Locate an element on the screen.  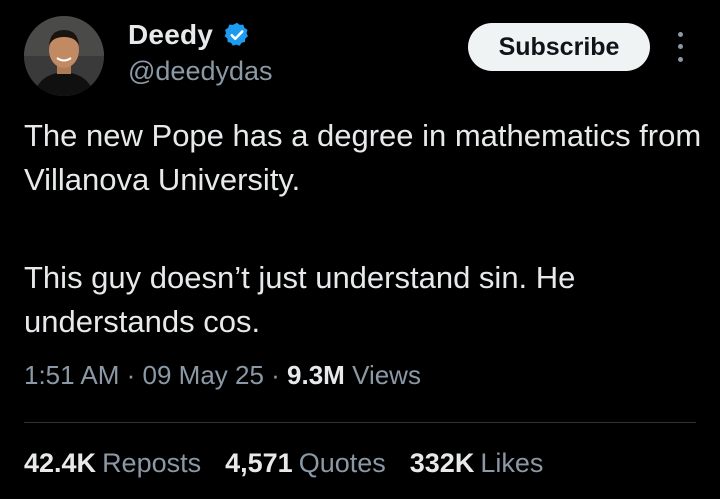
subscribe-button: Subscribe is located at coordinates (559, 47).